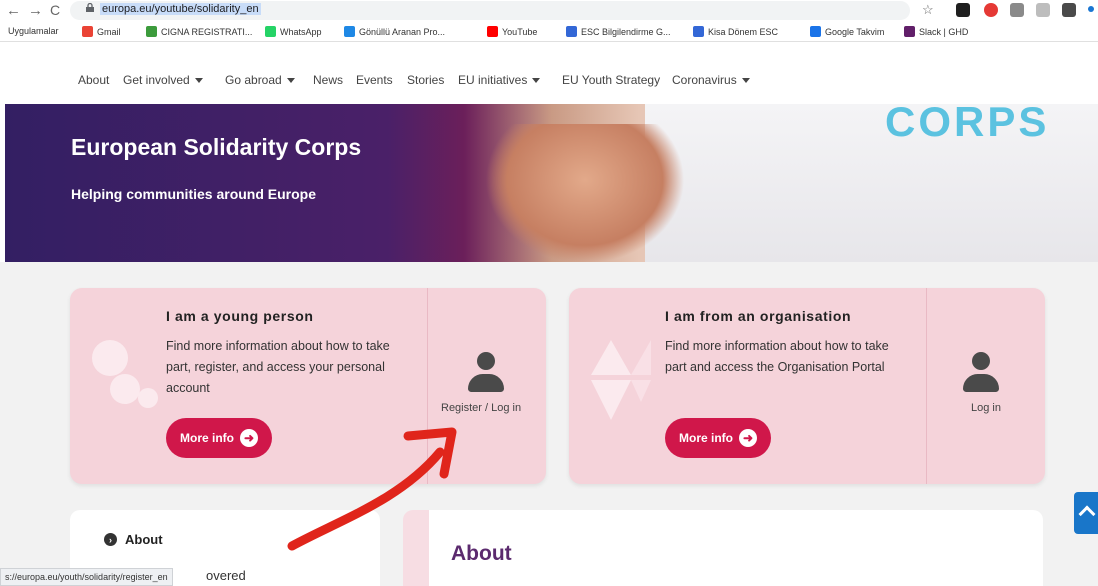  I want to click on lock-icon, so click(90, 7).